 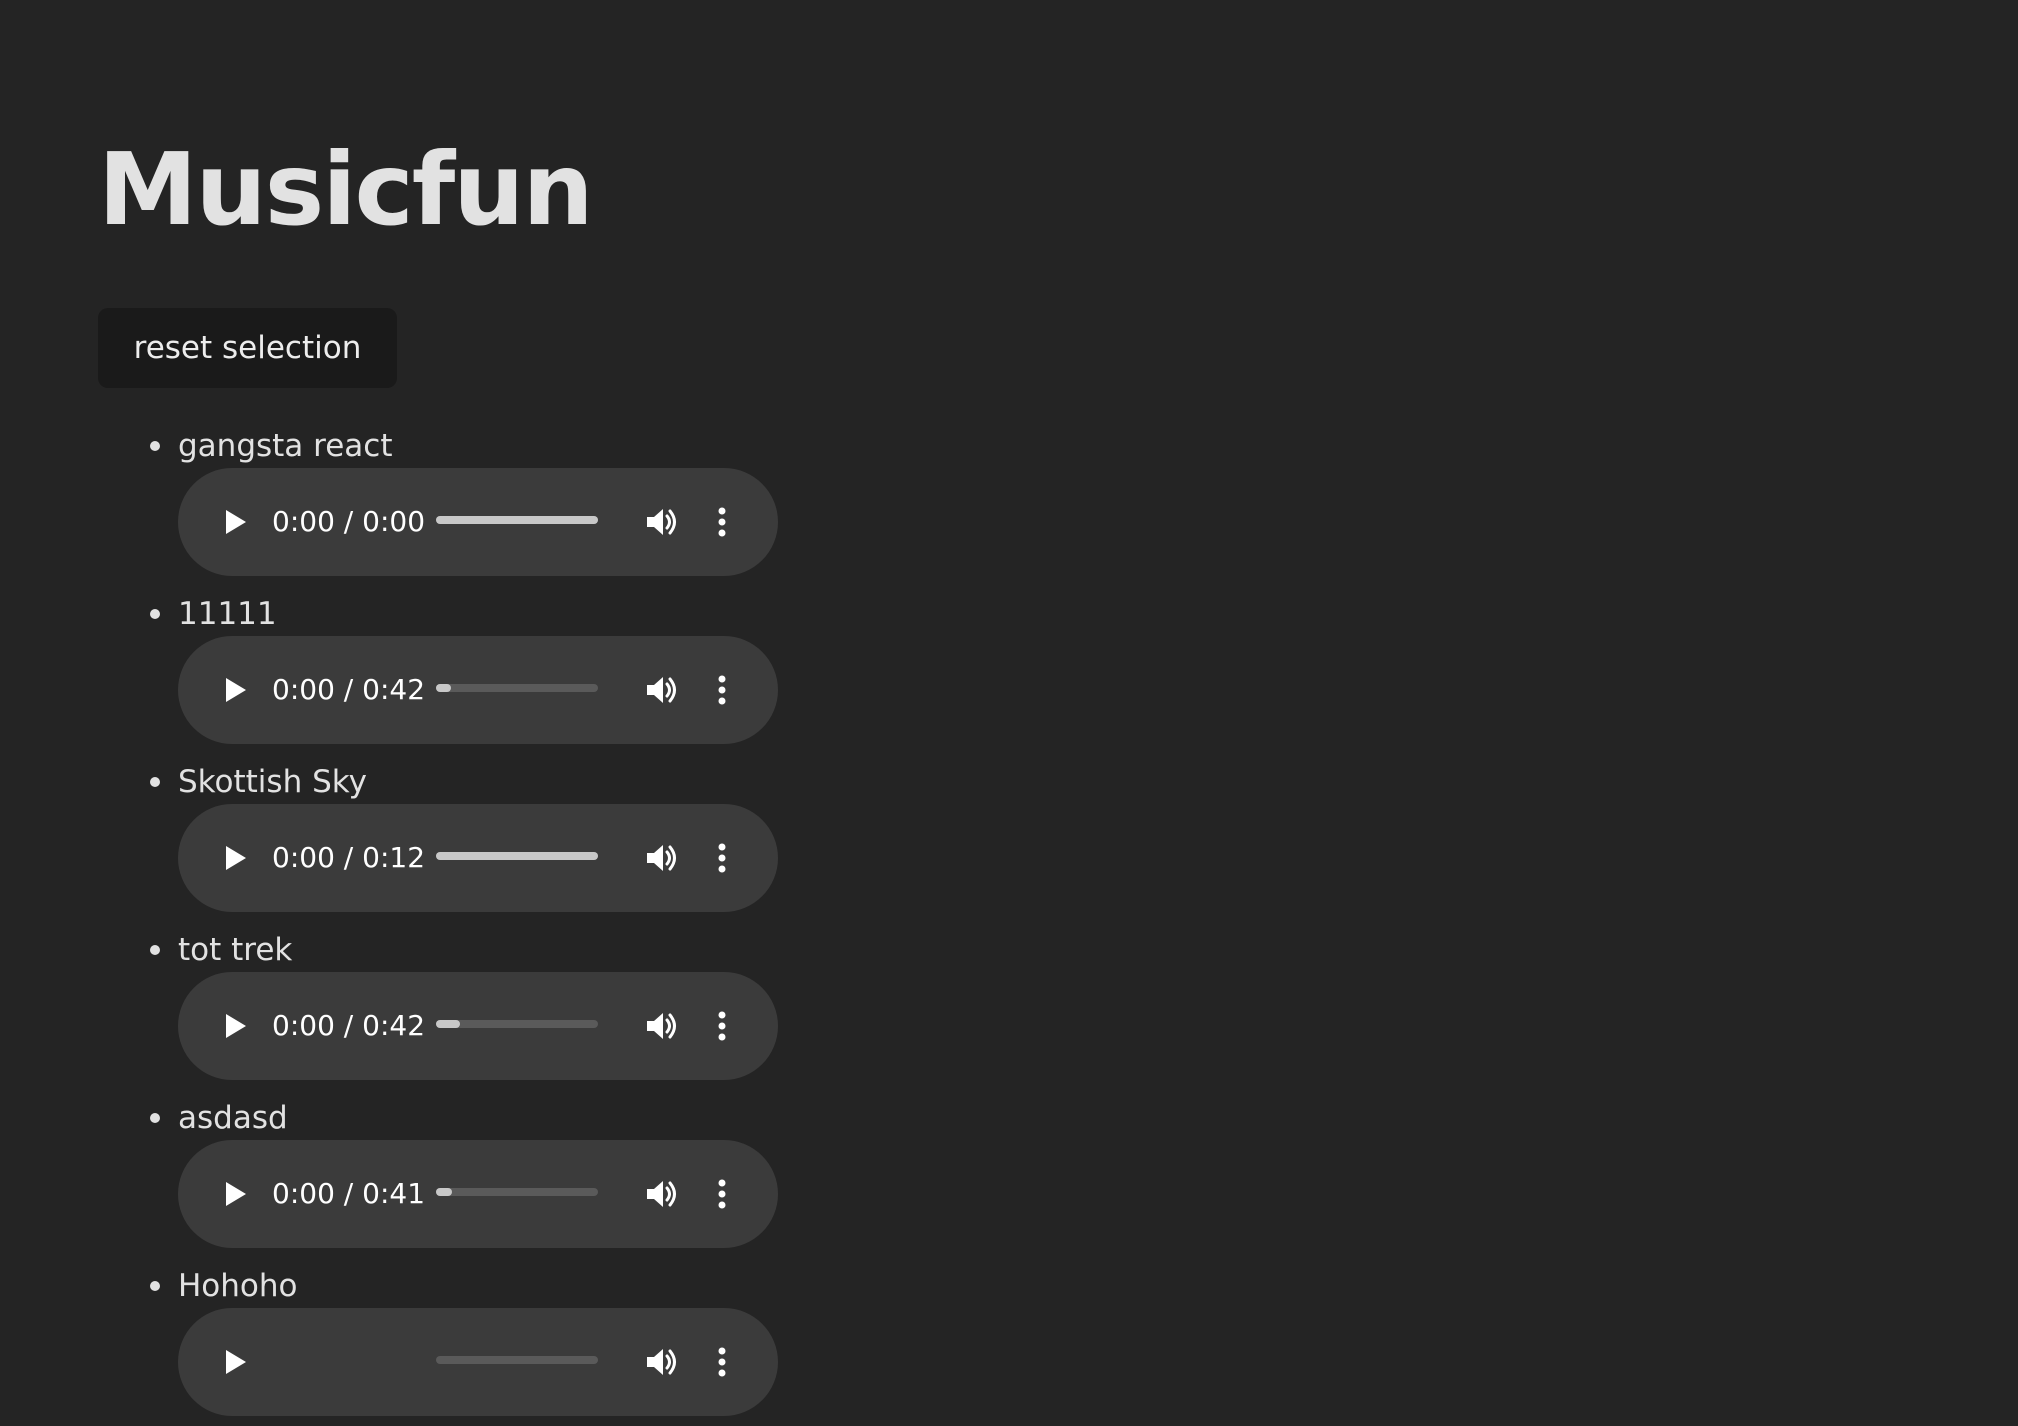 What do you see at coordinates (227, 614) in the screenshot?
I see `track-title: 11111` at bounding box center [227, 614].